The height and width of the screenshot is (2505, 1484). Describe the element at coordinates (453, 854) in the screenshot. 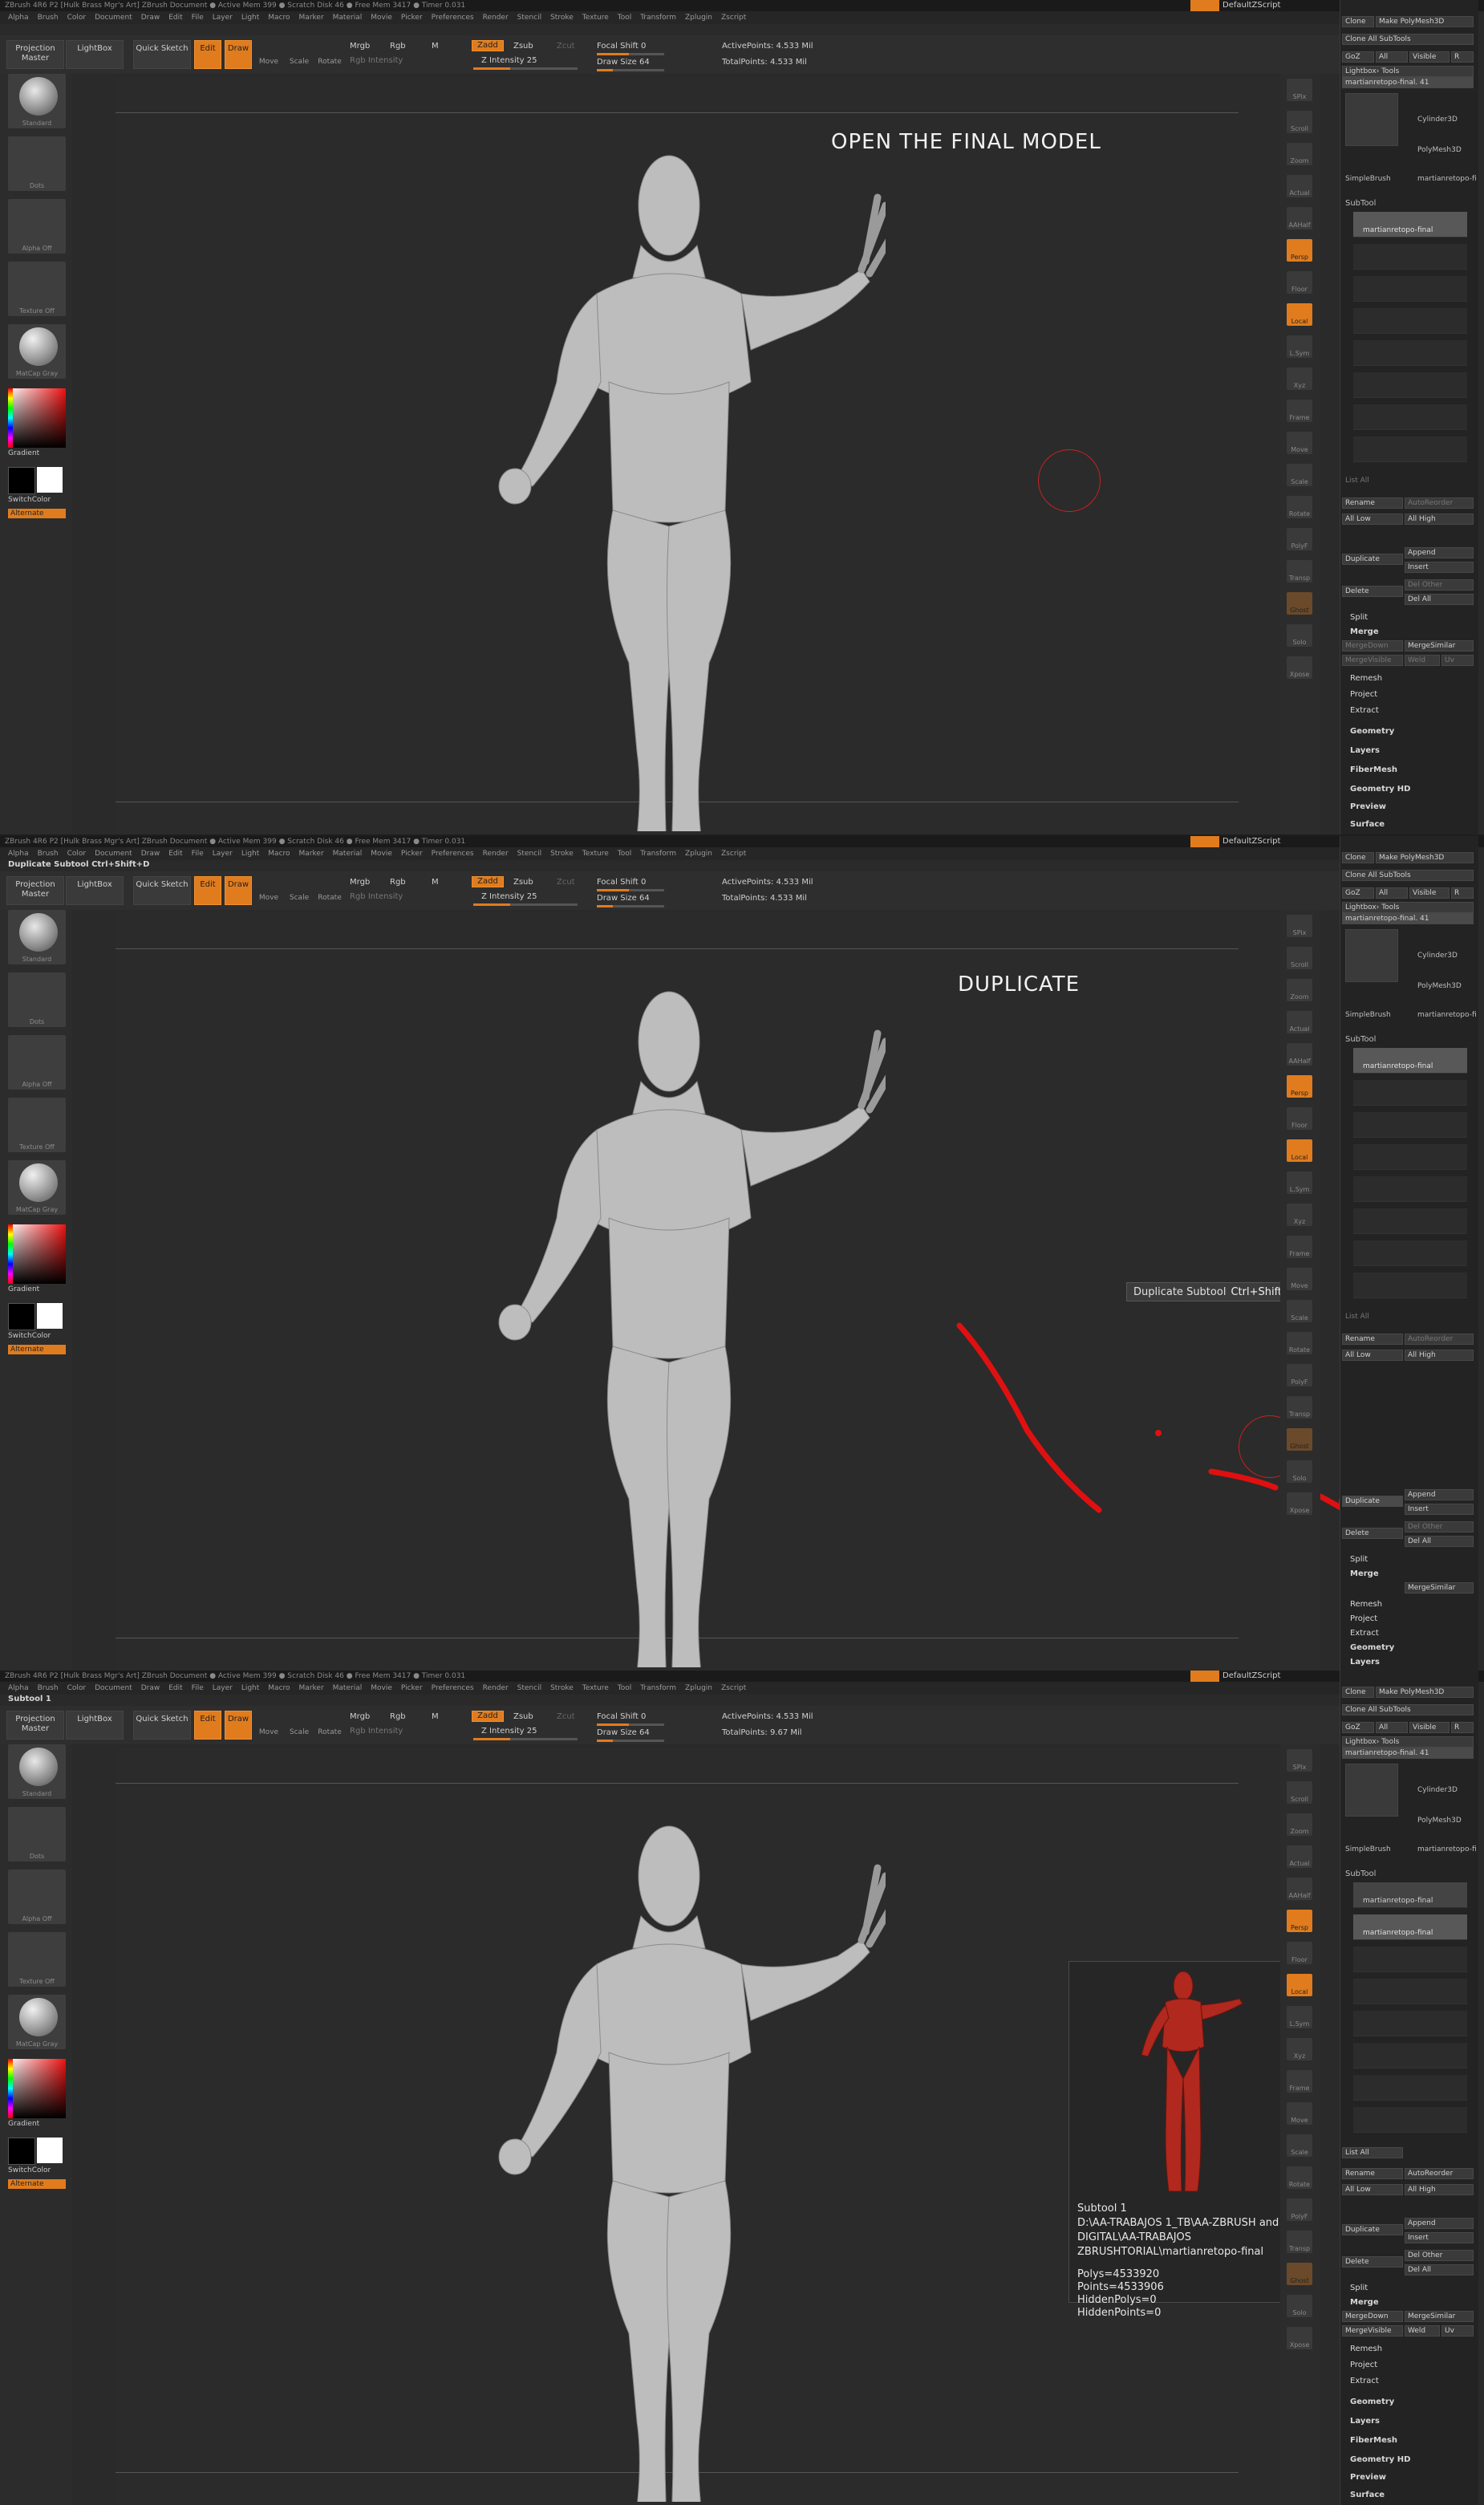

I see `menu-item: Preferences` at that location.